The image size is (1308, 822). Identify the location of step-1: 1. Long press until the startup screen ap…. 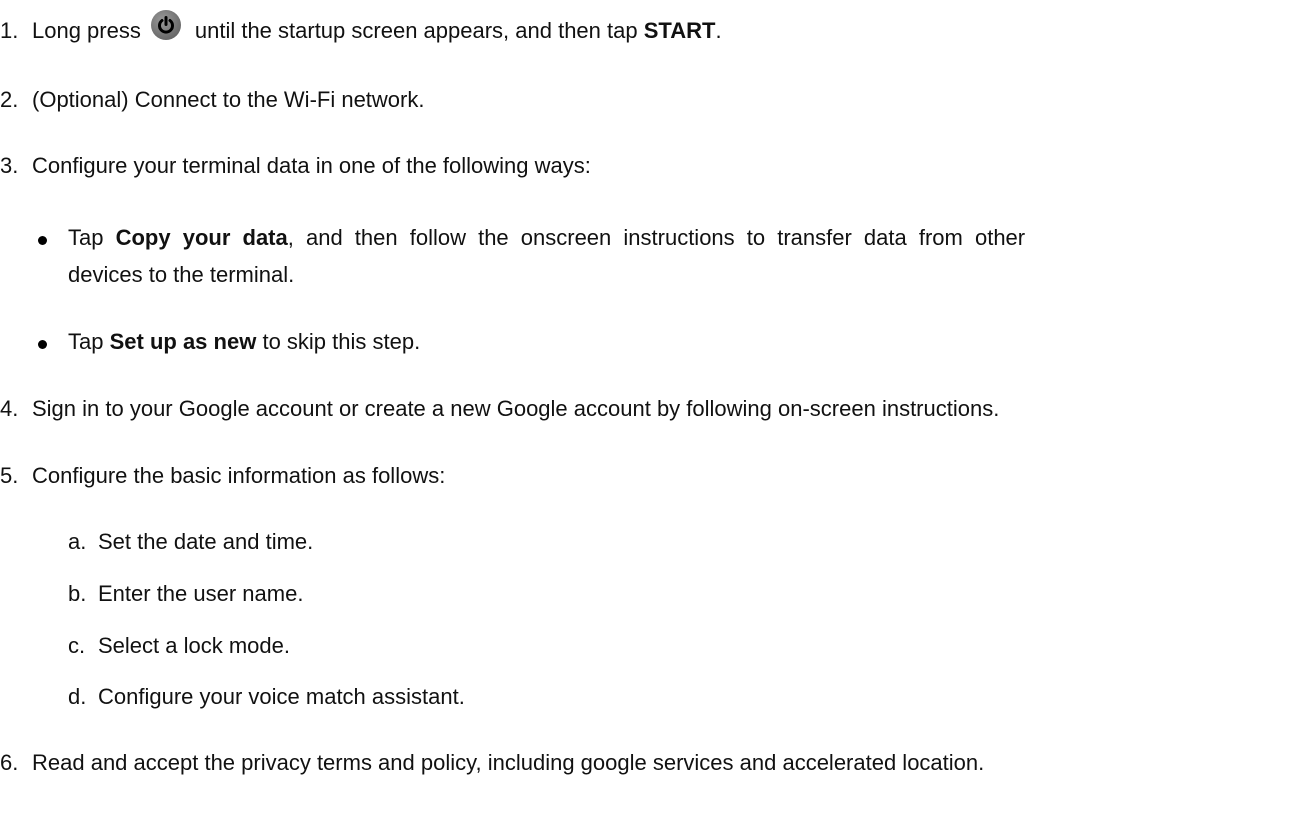
(361, 27).